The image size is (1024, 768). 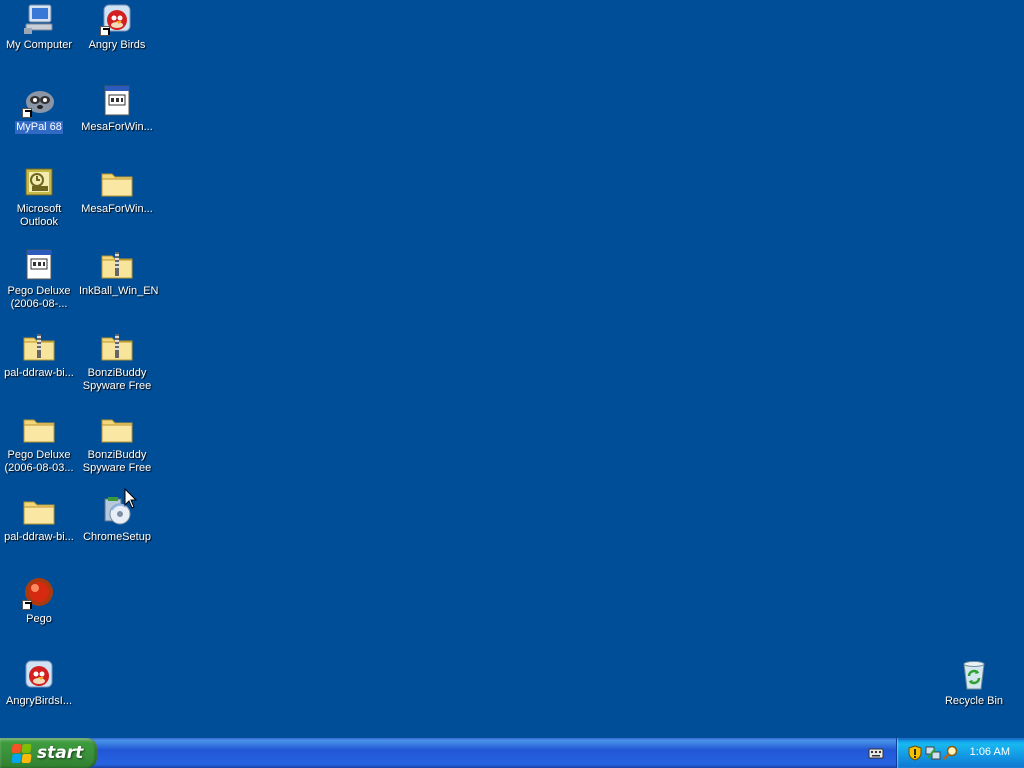 I want to click on desktop-icon-label: MyPal 68, so click(x=39, y=127).